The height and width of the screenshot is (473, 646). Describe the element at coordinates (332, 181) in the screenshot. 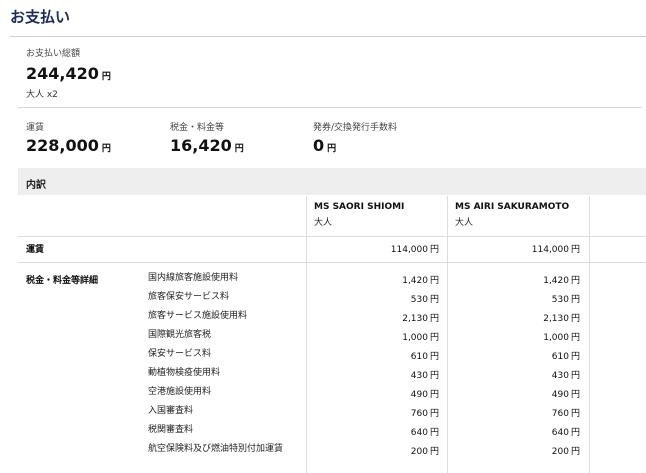

I see `breakdown-header: 内訳` at that location.